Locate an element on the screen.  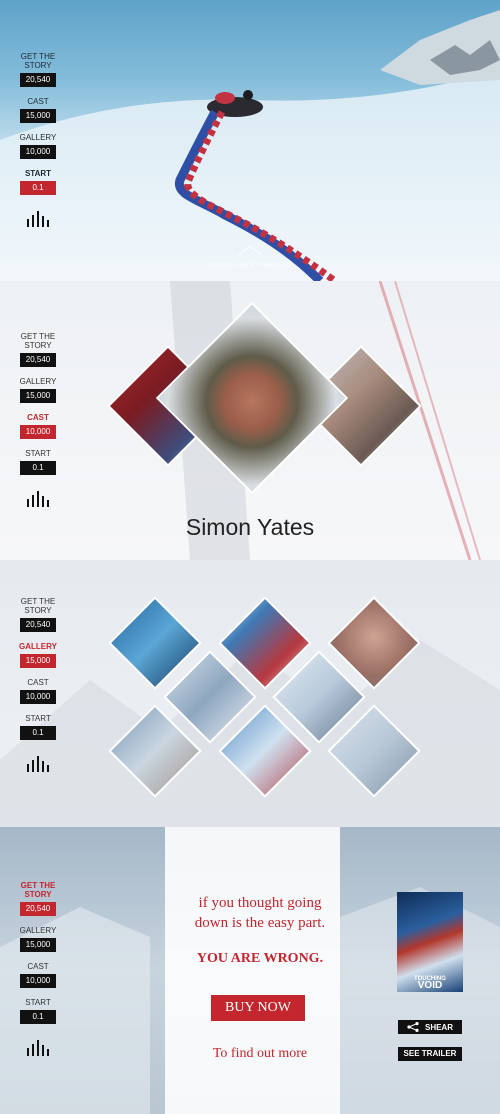
nav-count-gallery: 10,000 is located at coordinates (38, 152).